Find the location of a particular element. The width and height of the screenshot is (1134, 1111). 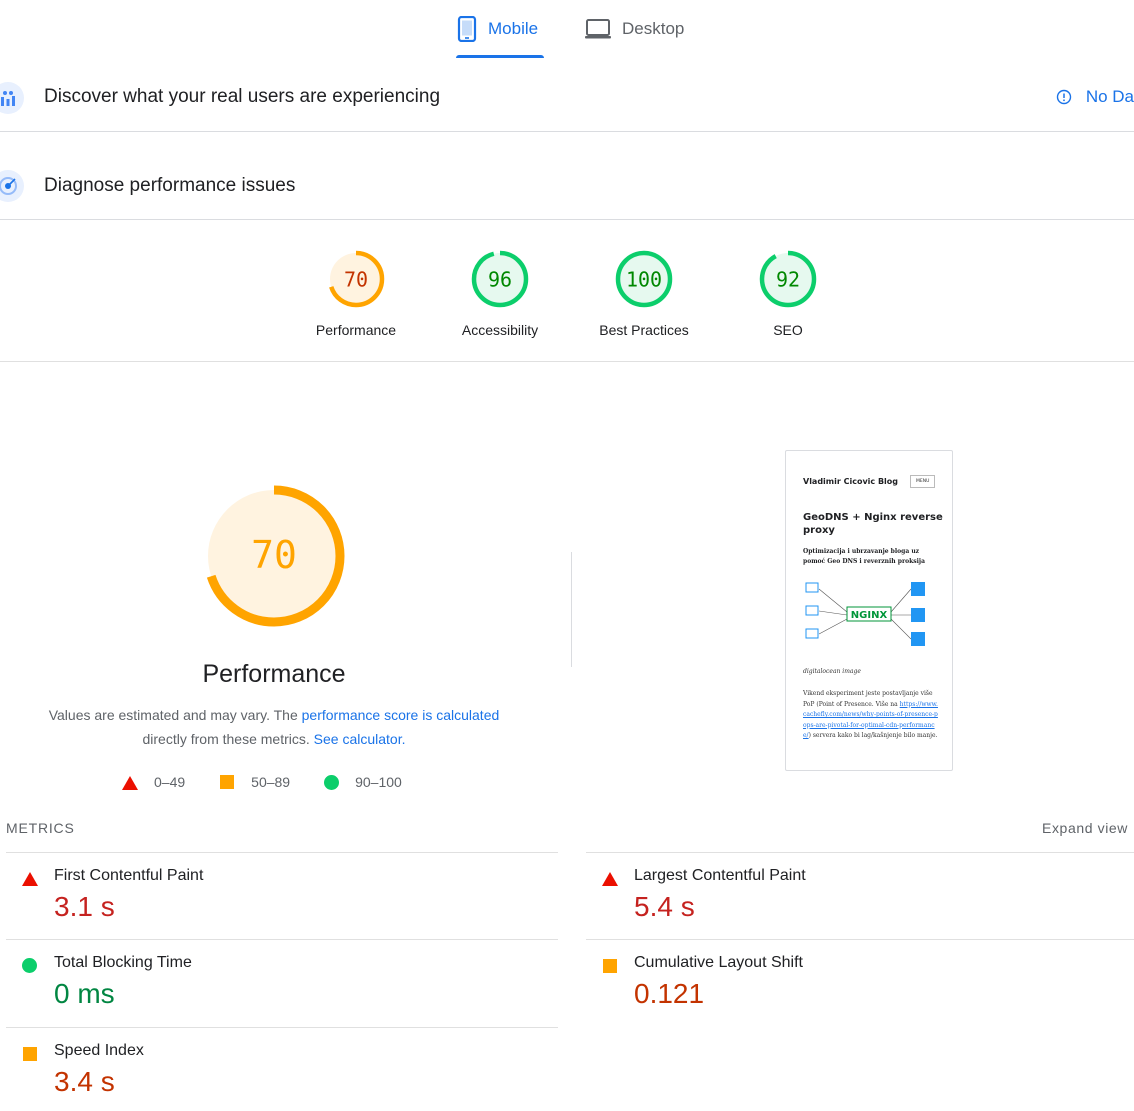

metric-tbt: Total Blocking Time 0 ms is located at coordinates (282, 983).